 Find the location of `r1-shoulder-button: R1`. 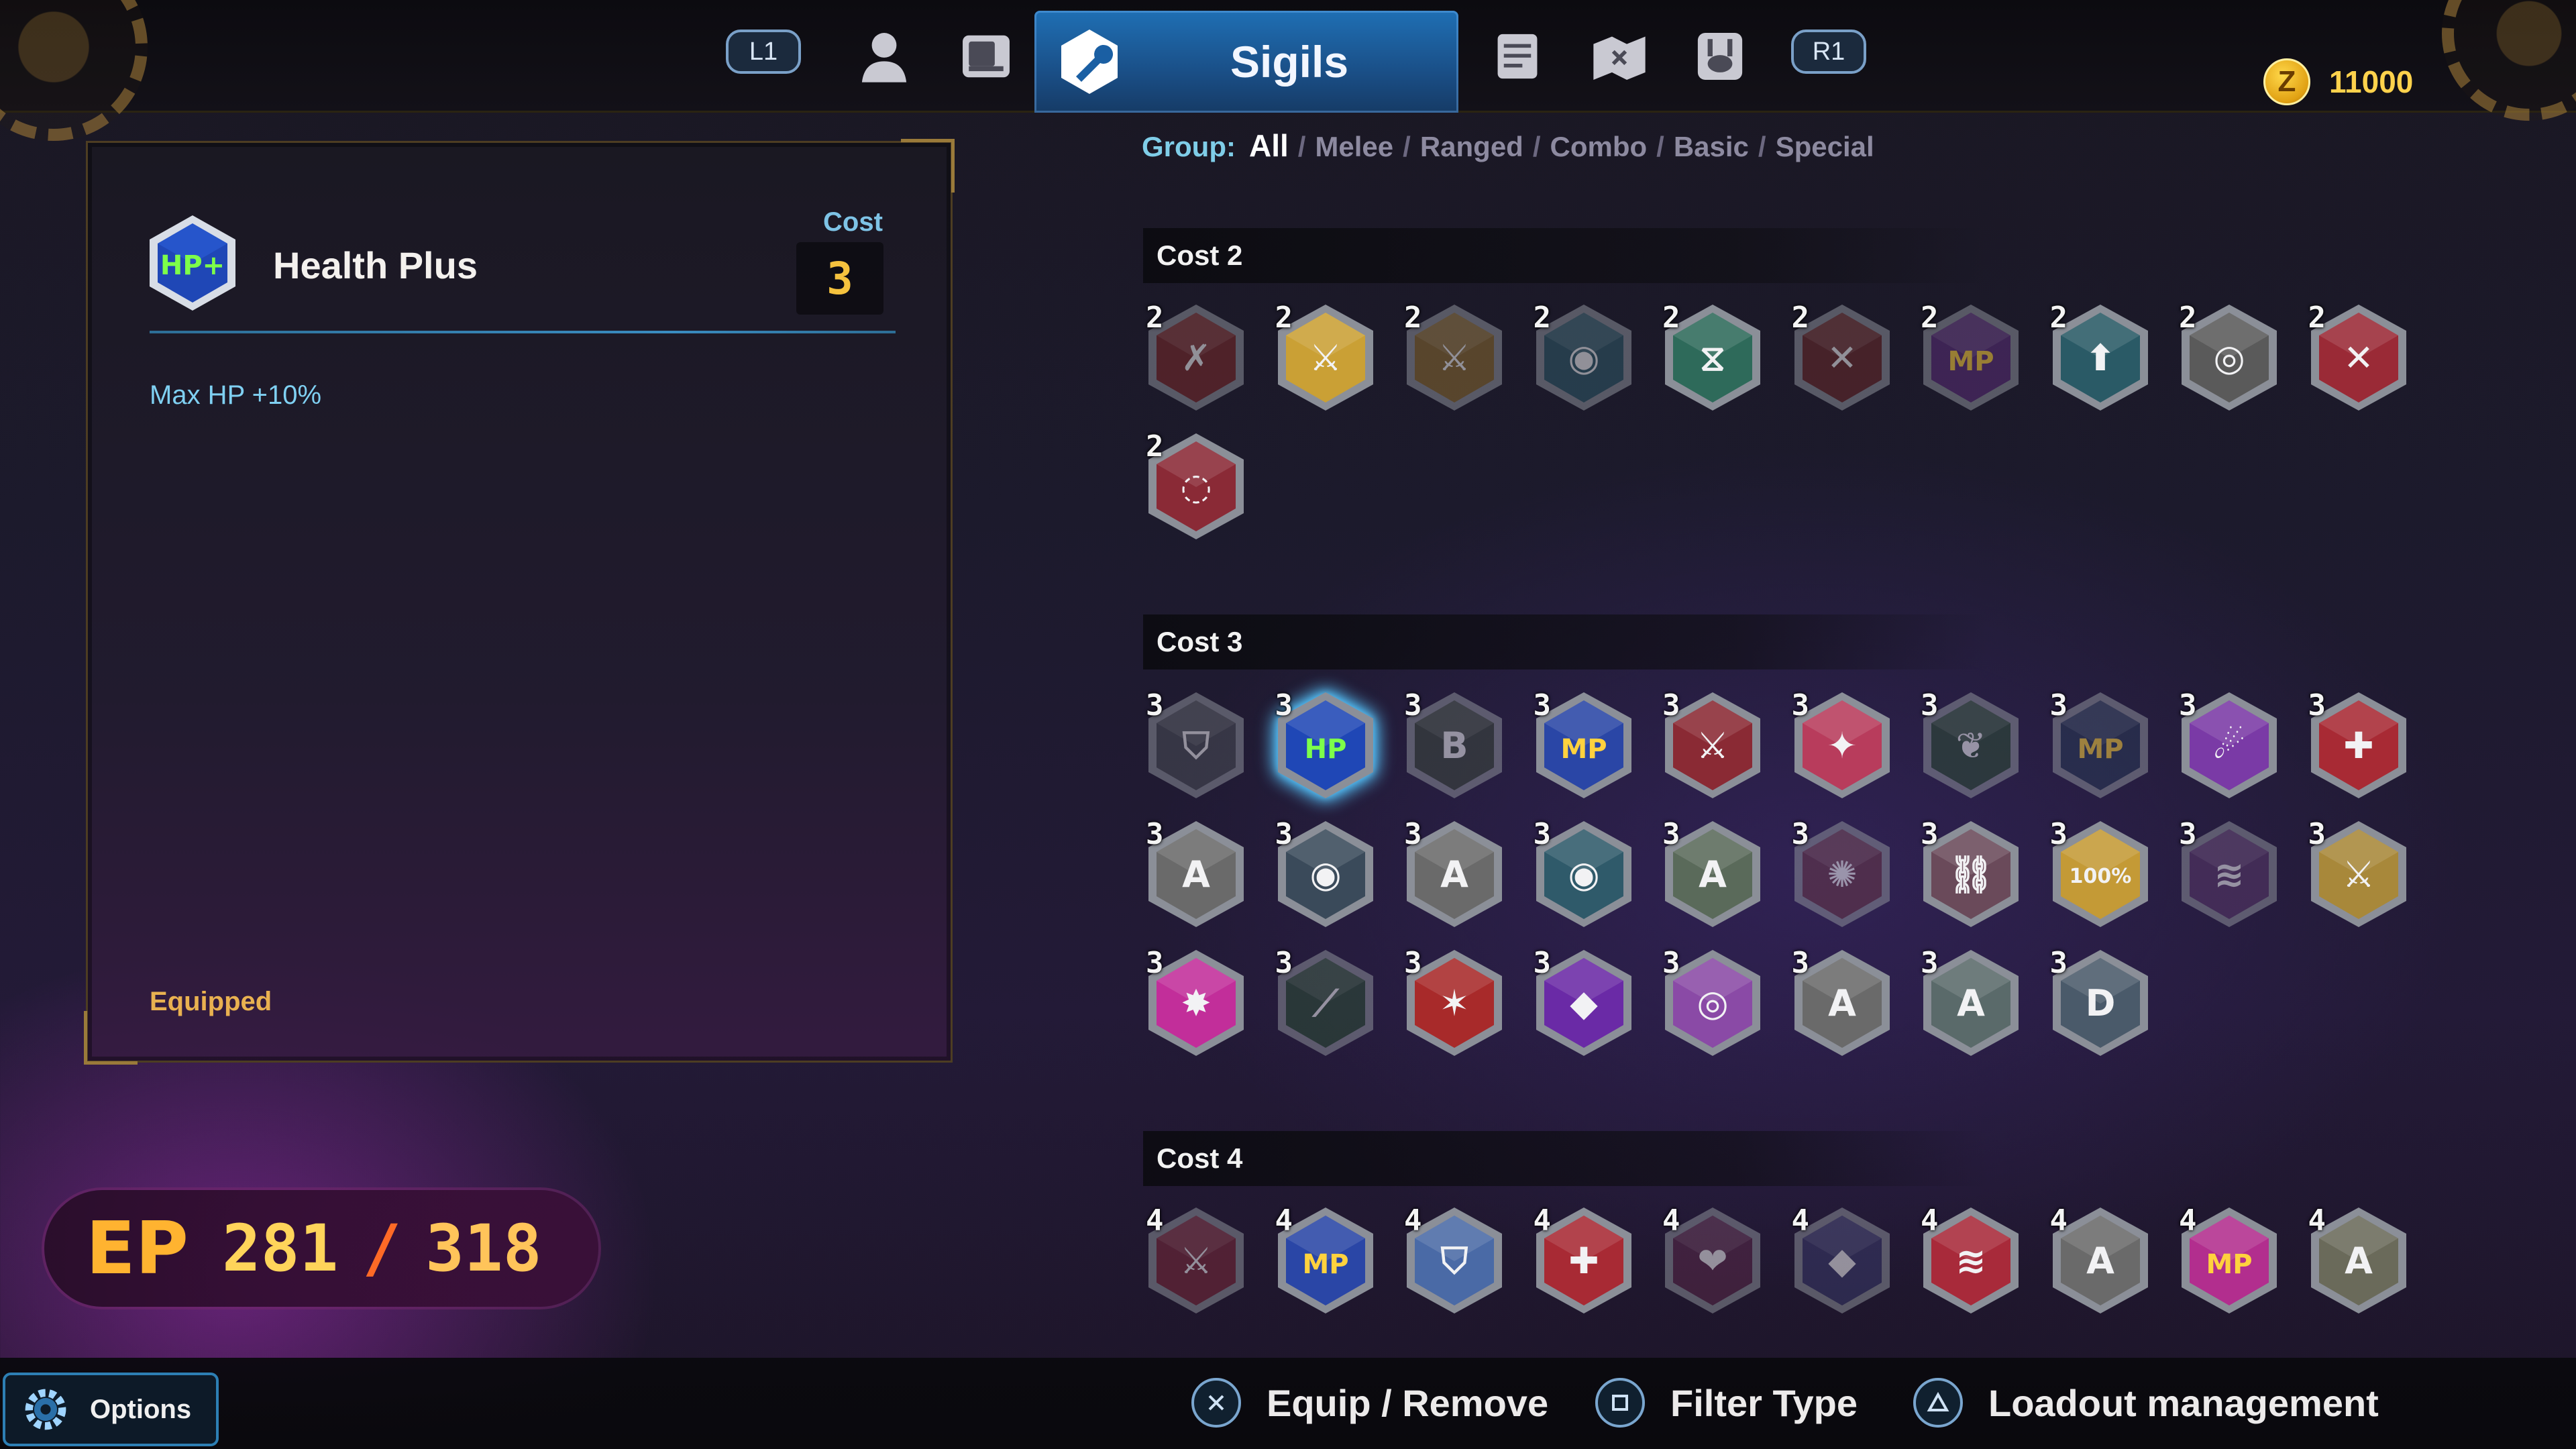

r1-shoulder-button: R1 is located at coordinates (1828, 52).